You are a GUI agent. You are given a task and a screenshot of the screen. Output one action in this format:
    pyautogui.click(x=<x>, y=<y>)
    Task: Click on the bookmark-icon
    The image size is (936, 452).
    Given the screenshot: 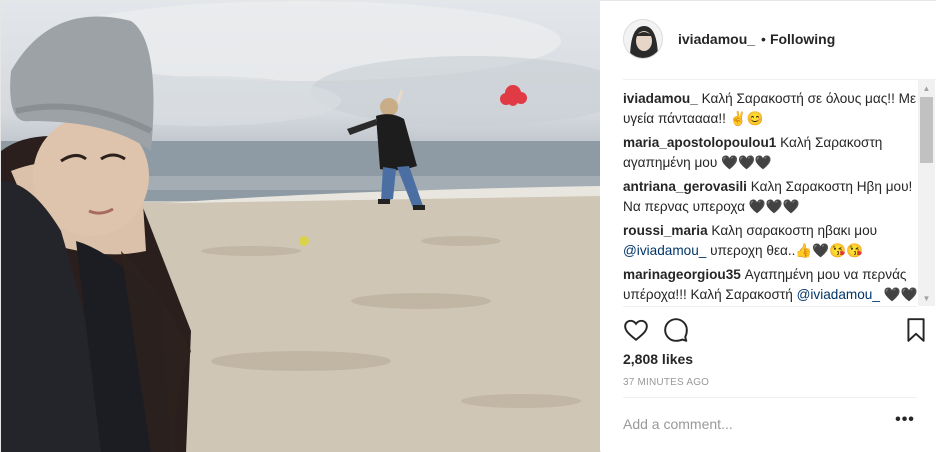 What is the action you would take?
    pyautogui.click(x=916, y=330)
    